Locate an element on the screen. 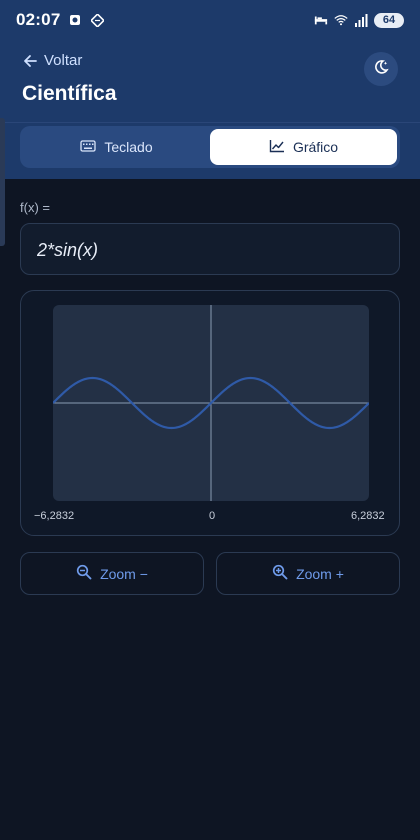  tab-keyboard-label: Teclado is located at coordinates (128, 147).